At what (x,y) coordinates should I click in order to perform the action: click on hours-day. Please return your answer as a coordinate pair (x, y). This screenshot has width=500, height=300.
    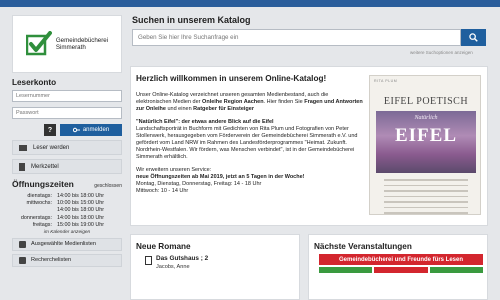
    Looking at the image, I should click on (34, 210).